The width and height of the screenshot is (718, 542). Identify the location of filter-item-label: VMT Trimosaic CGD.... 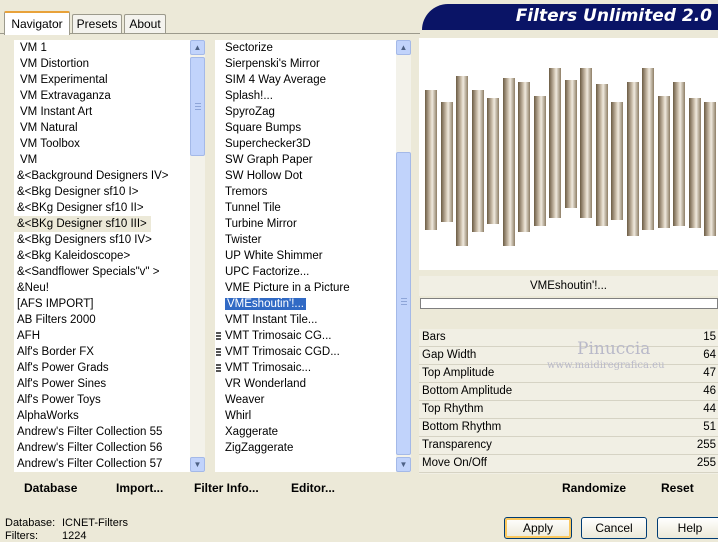
(282, 352).